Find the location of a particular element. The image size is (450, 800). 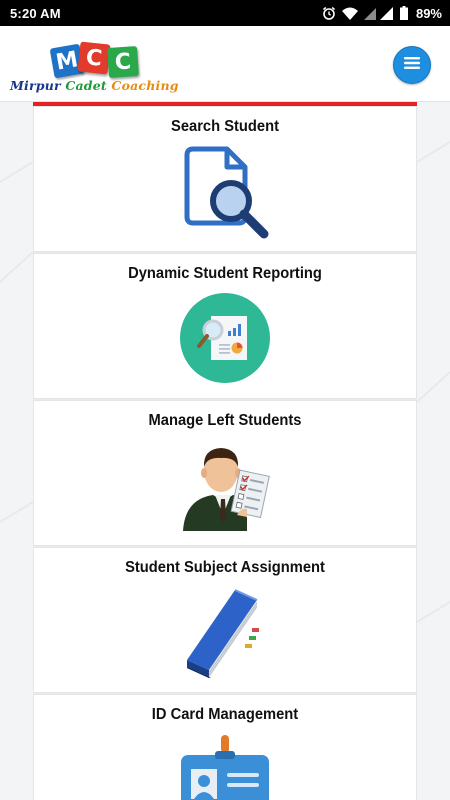

student-checklist-icon is located at coordinates (225, 487).